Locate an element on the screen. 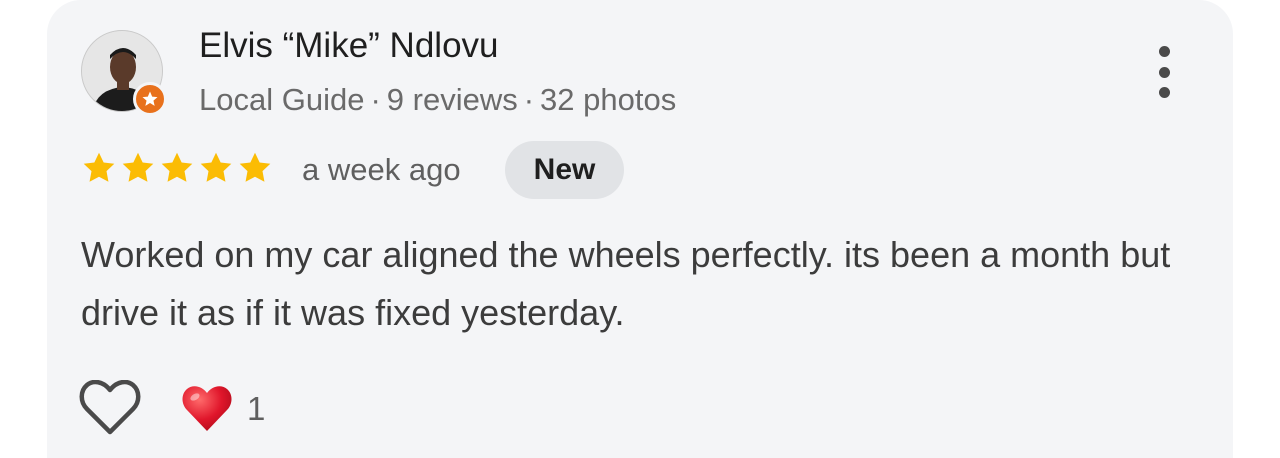  review-time: a week ago is located at coordinates (381, 169).